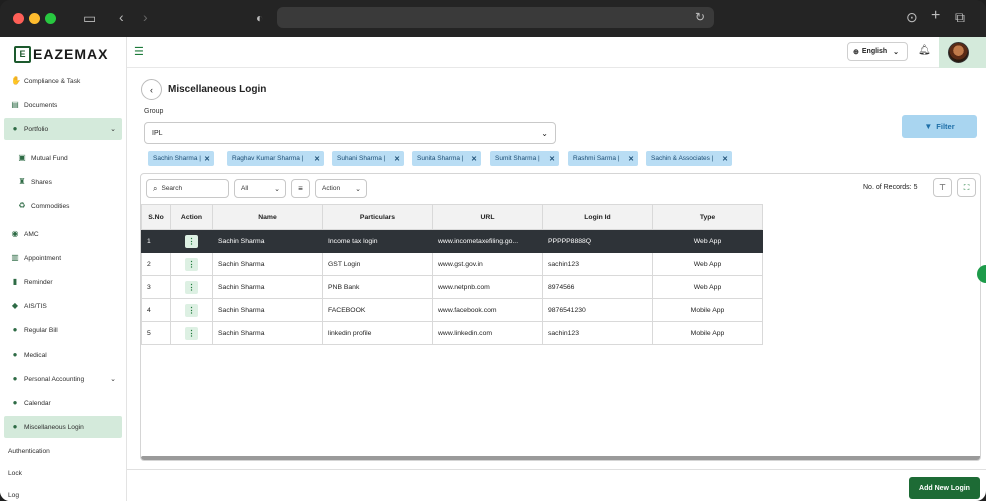 The height and width of the screenshot is (501, 986). I want to click on sort-button: ≡, so click(300, 188).